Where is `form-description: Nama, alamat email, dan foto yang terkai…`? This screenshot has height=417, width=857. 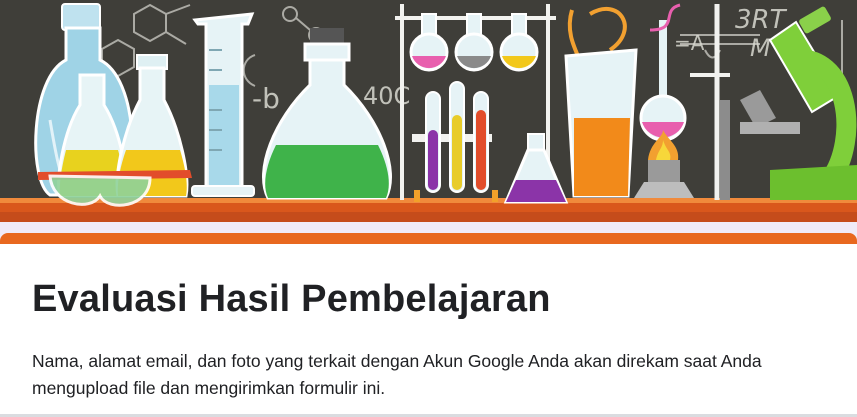 form-description: Nama, alamat email, dan foto yang terkai… is located at coordinates (397, 374).